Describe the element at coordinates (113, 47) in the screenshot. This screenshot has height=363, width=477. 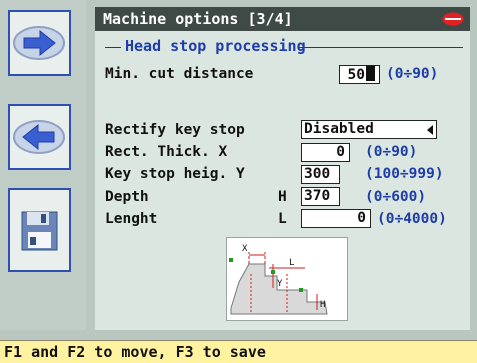
I see `group-border-left` at that location.